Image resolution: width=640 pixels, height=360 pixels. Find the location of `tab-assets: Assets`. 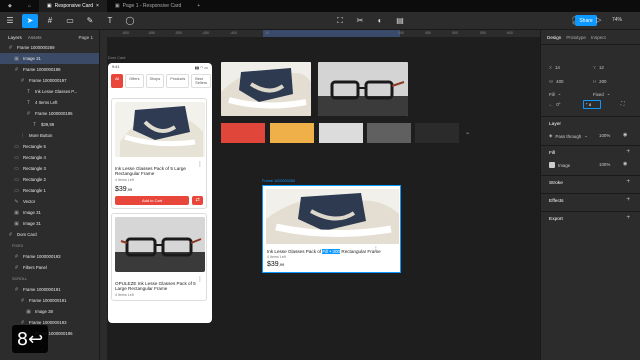

tab-assets: Assets is located at coordinates (35, 38).